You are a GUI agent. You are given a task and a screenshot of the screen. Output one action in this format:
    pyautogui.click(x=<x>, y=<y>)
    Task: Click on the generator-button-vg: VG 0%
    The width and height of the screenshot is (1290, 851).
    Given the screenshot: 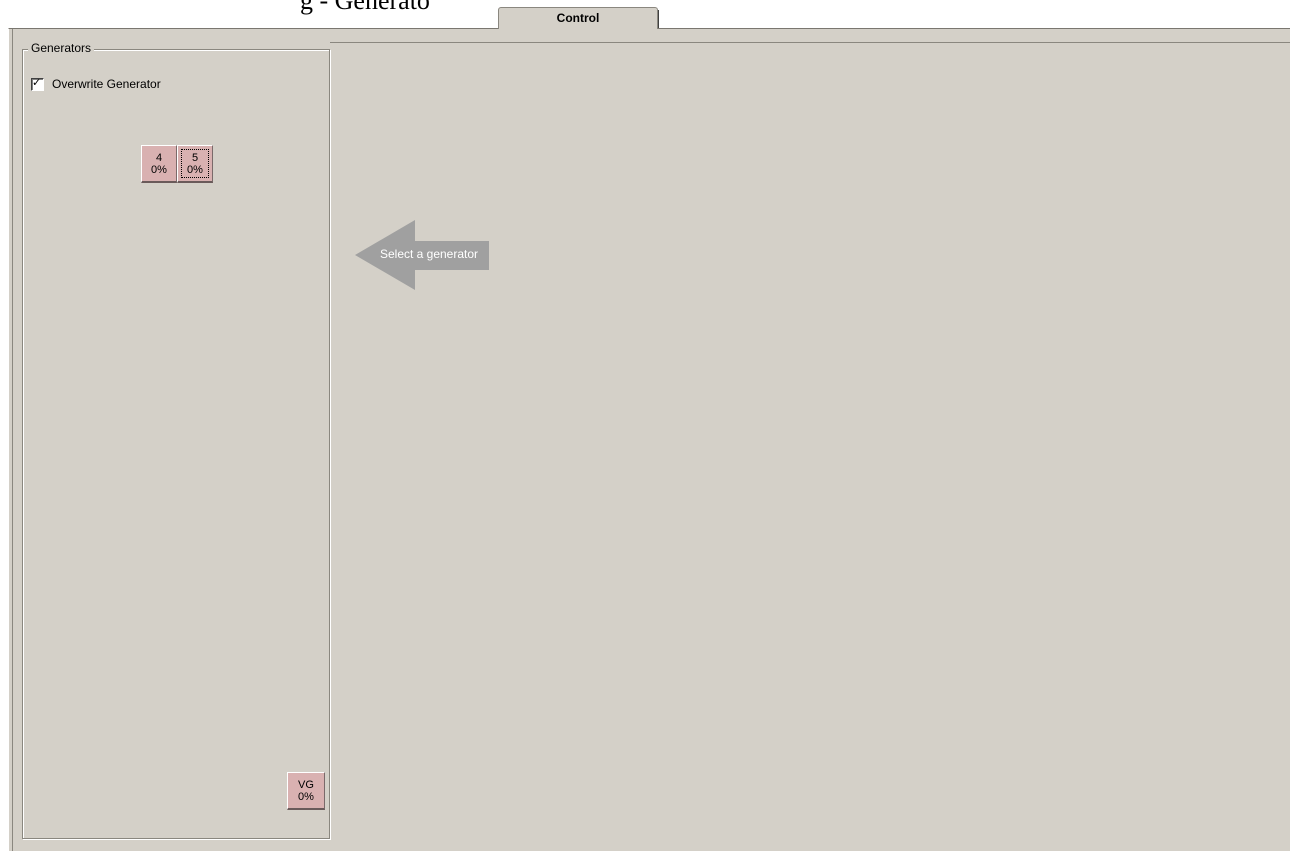 What is the action you would take?
    pyautogui.click(x=306, y=791)
    